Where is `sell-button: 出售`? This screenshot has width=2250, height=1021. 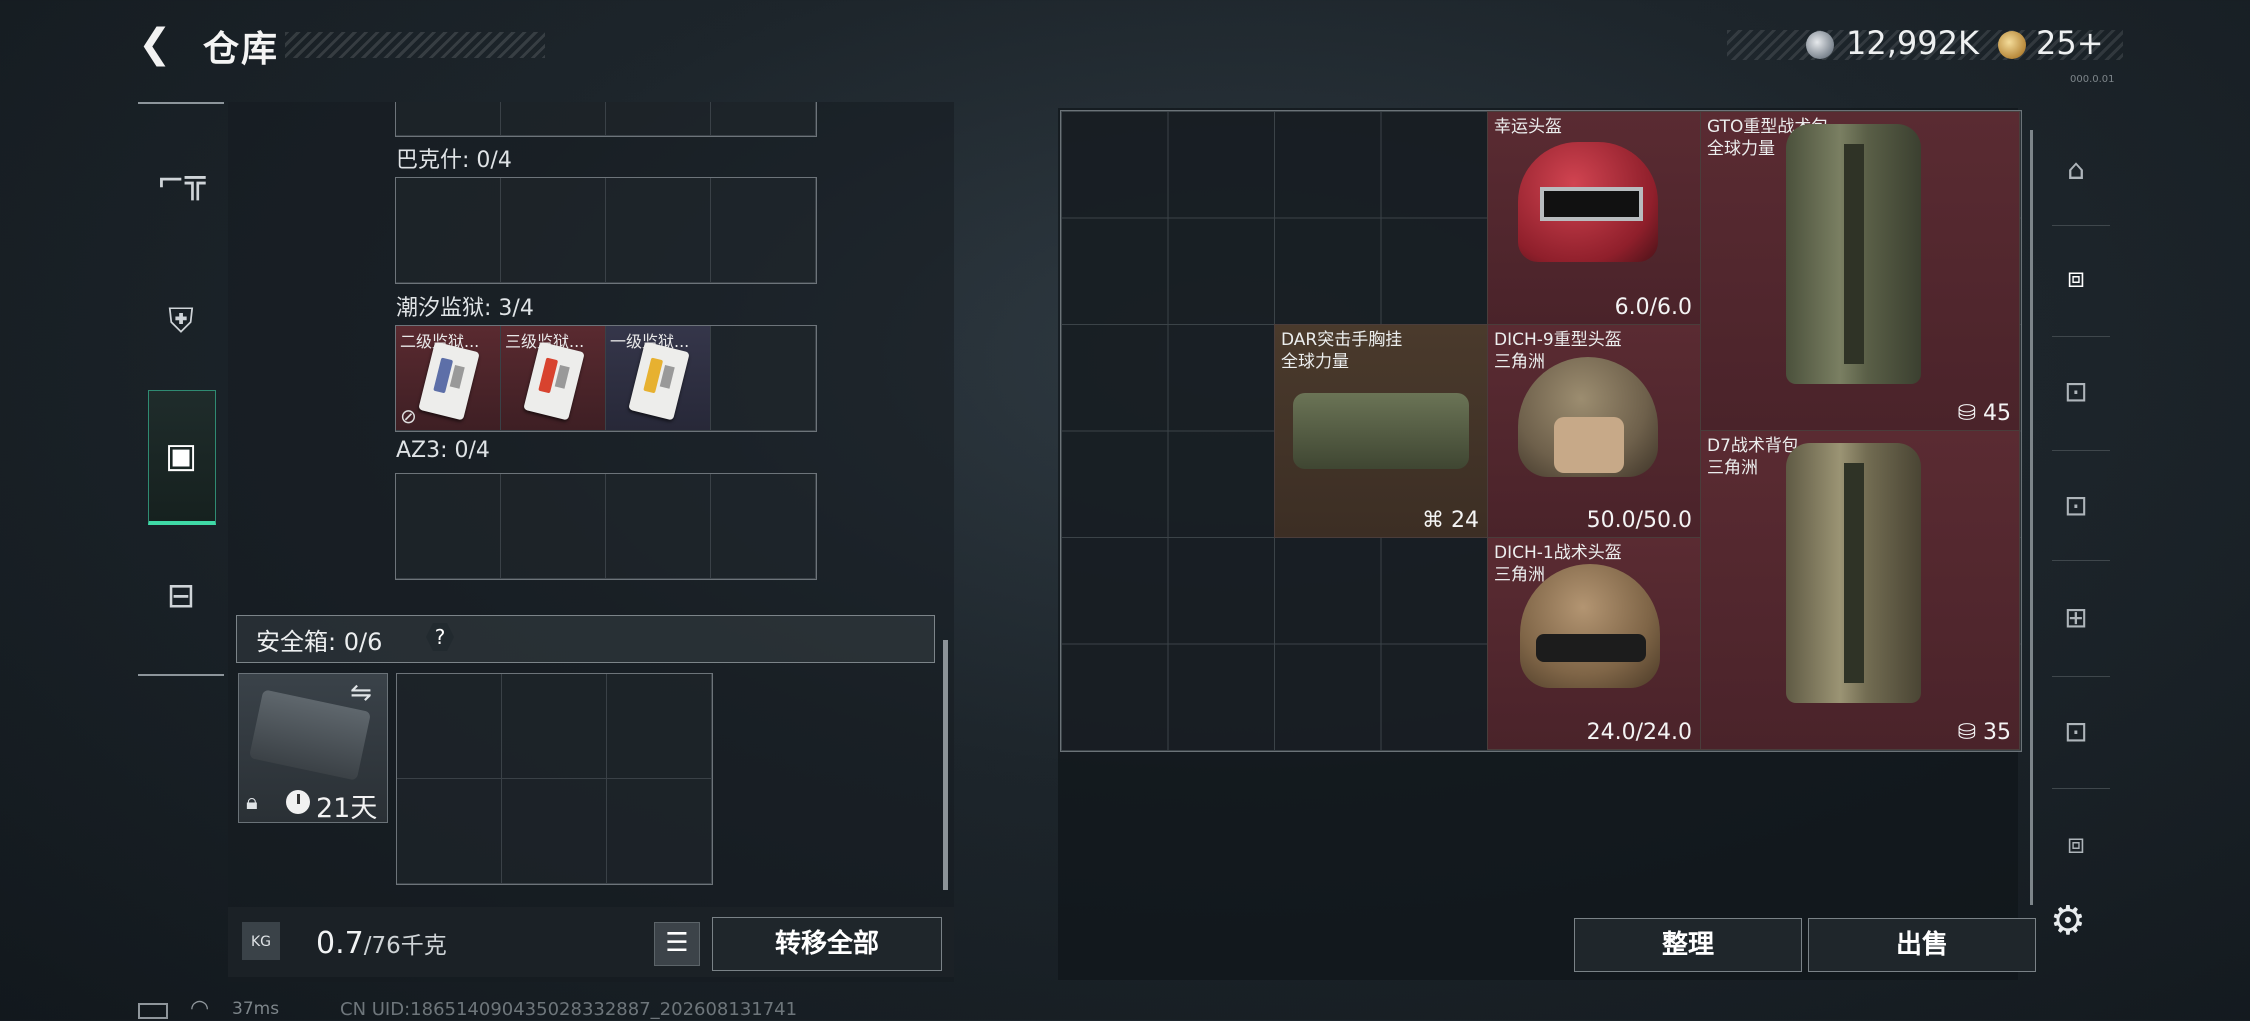 sell-button: 出售 is located at coordinates (1922, 945).